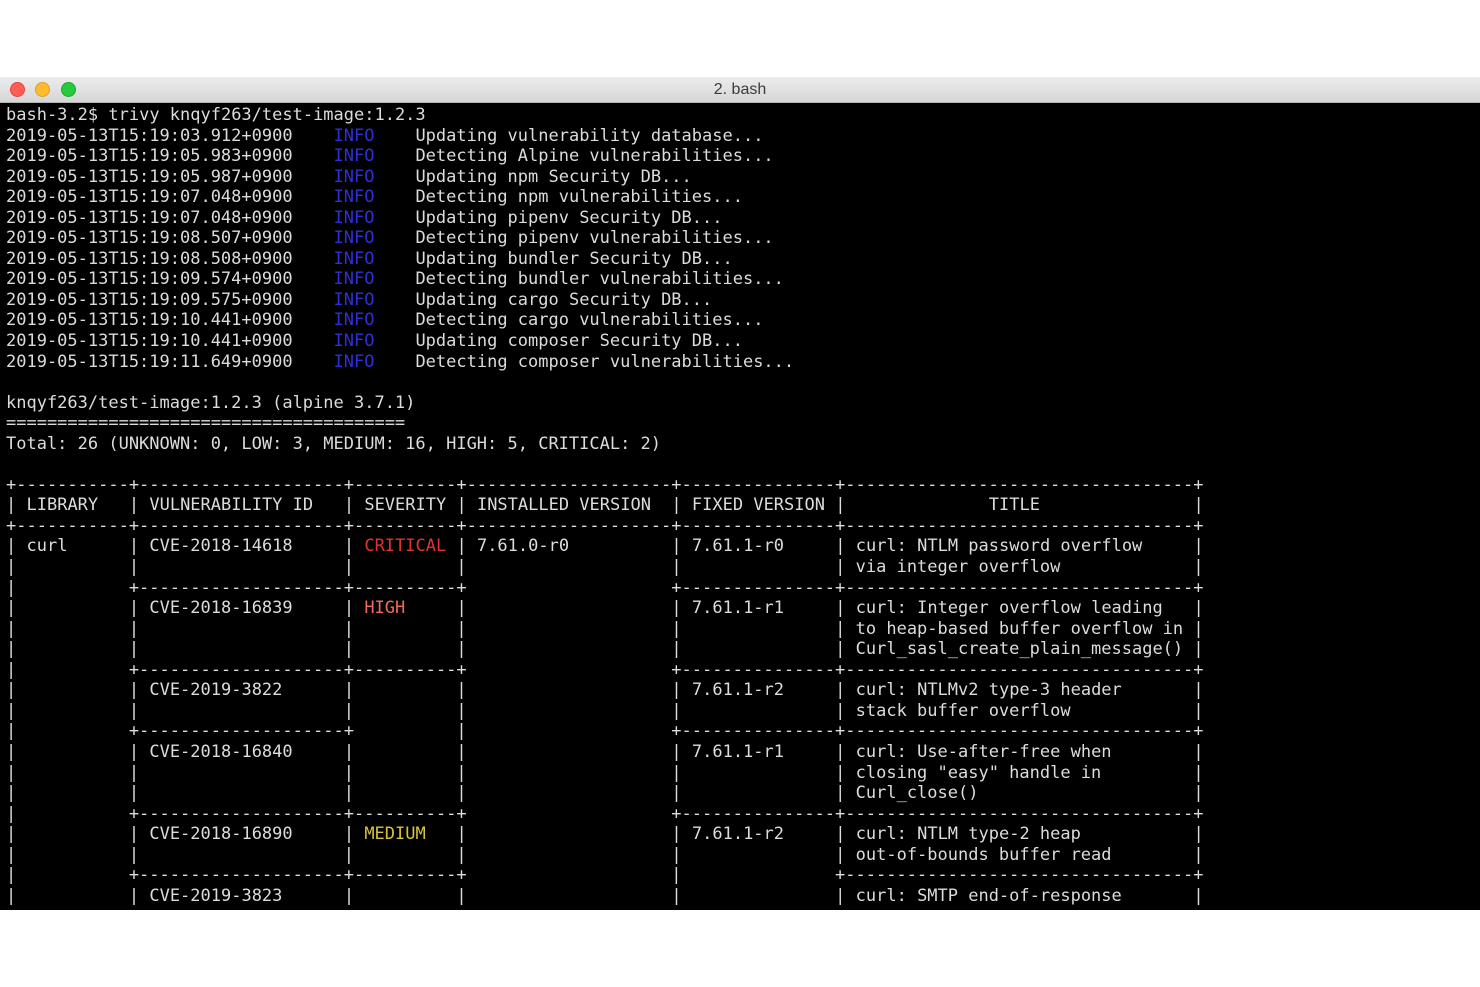 The height and width of the screenshot is (987, 1480). Describe the element at coordinates (963, 710) in the screenshot. I see `cell-title: stack buffer overflow` at that location.